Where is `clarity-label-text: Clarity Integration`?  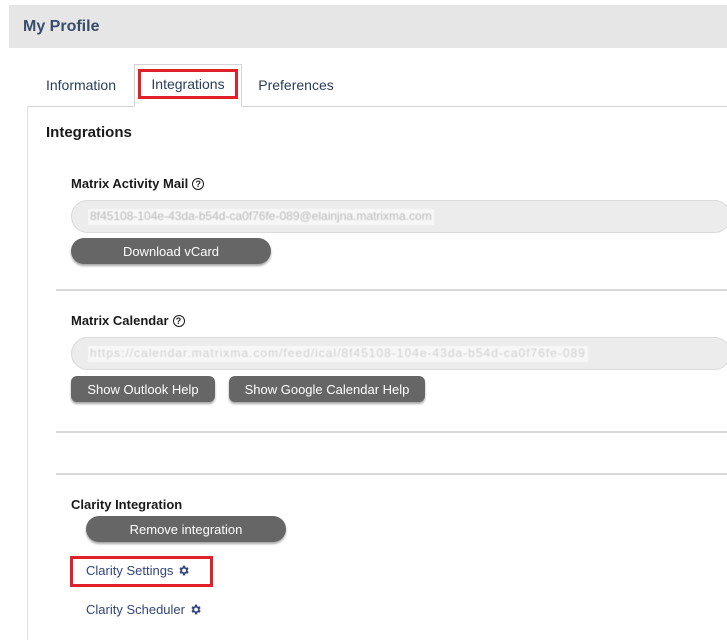 clarity-label-text: Clarity Integration is located at coordinates (127, 504).